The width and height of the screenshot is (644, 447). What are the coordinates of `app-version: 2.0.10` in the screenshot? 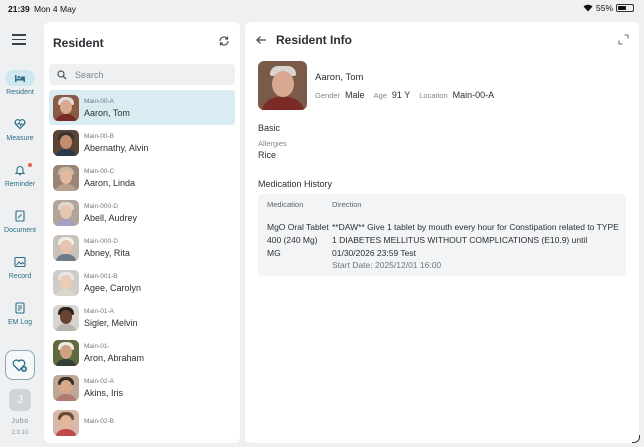 It's located at (20, 433).